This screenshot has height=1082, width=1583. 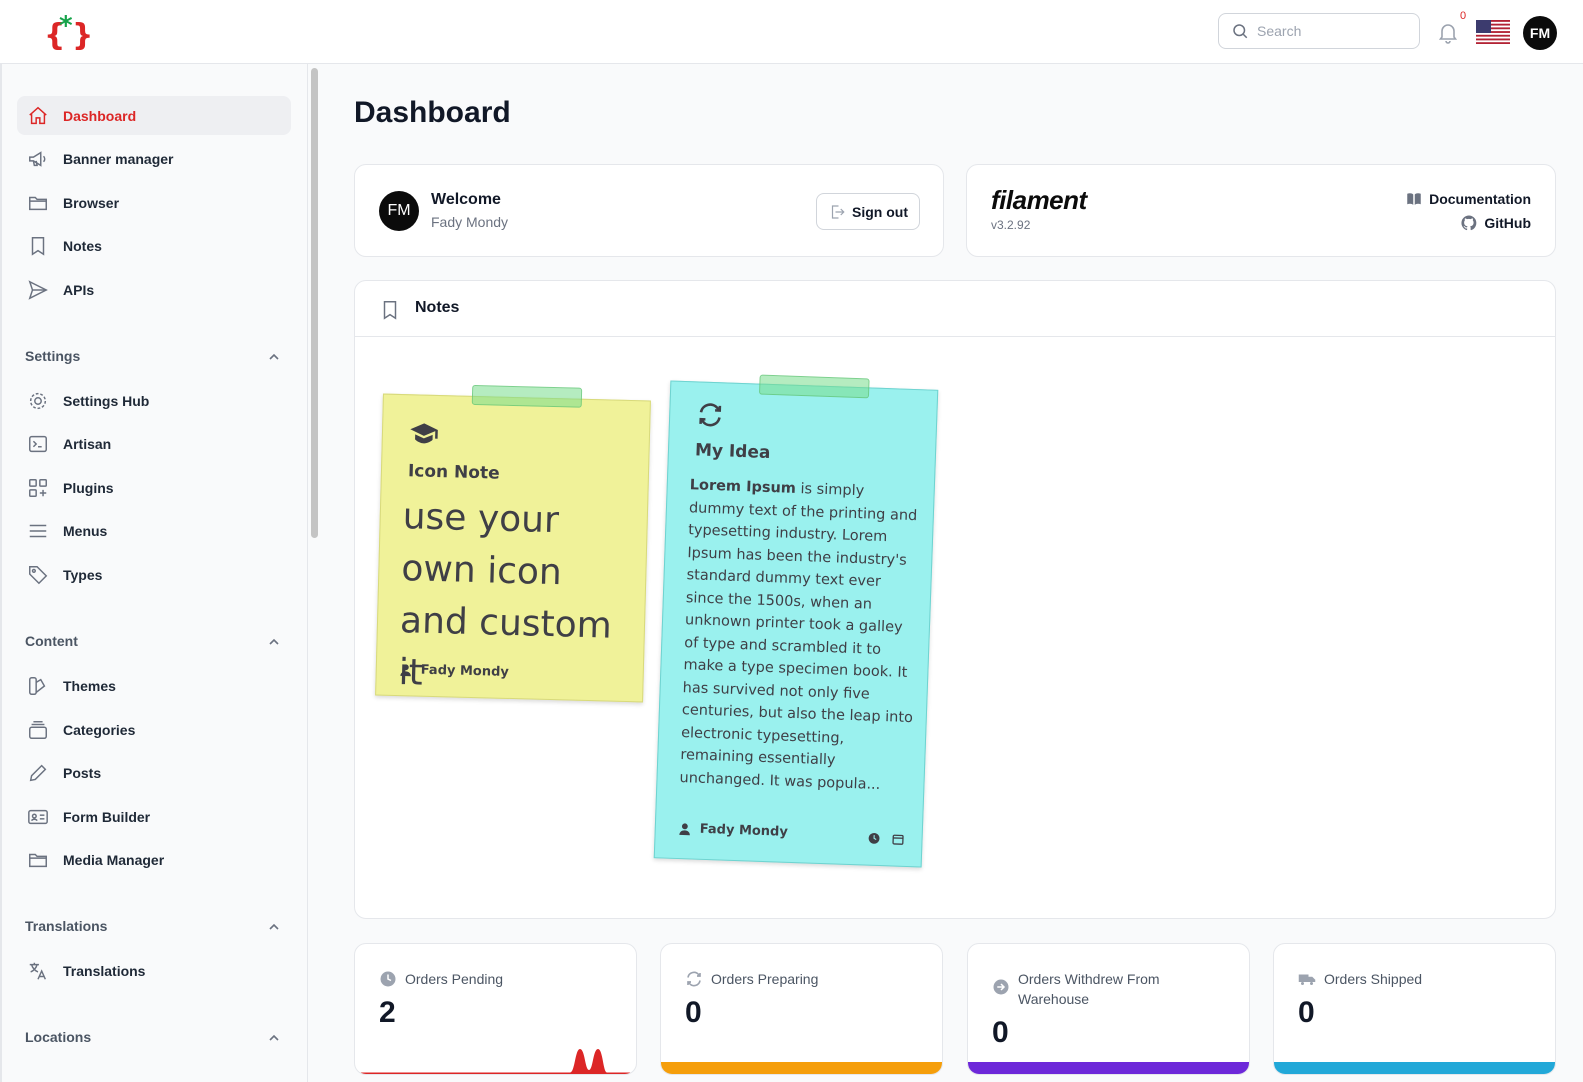 I want to click on sidebar-item-plugins: Plugins, so click(x=154, y=487).